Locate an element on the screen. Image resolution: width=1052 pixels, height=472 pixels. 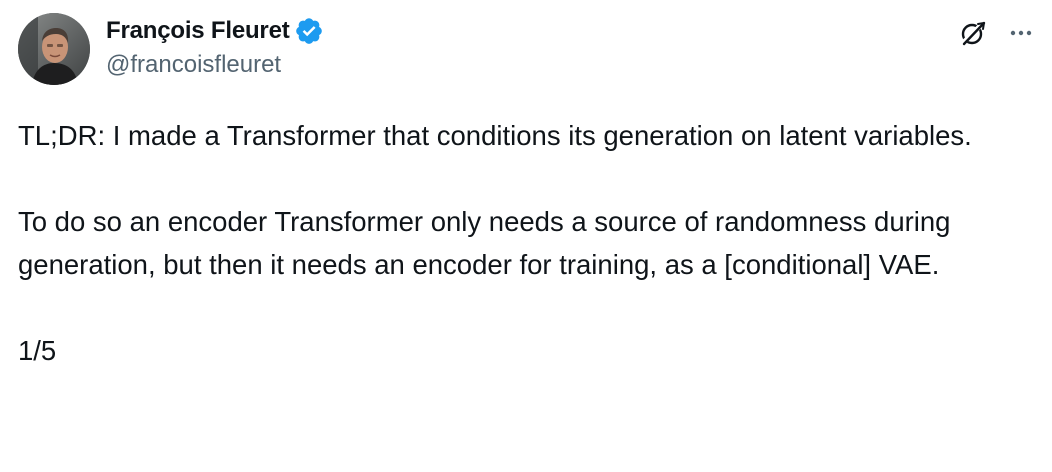
name-row: François Fleuret is located at coordinates (215, 31).